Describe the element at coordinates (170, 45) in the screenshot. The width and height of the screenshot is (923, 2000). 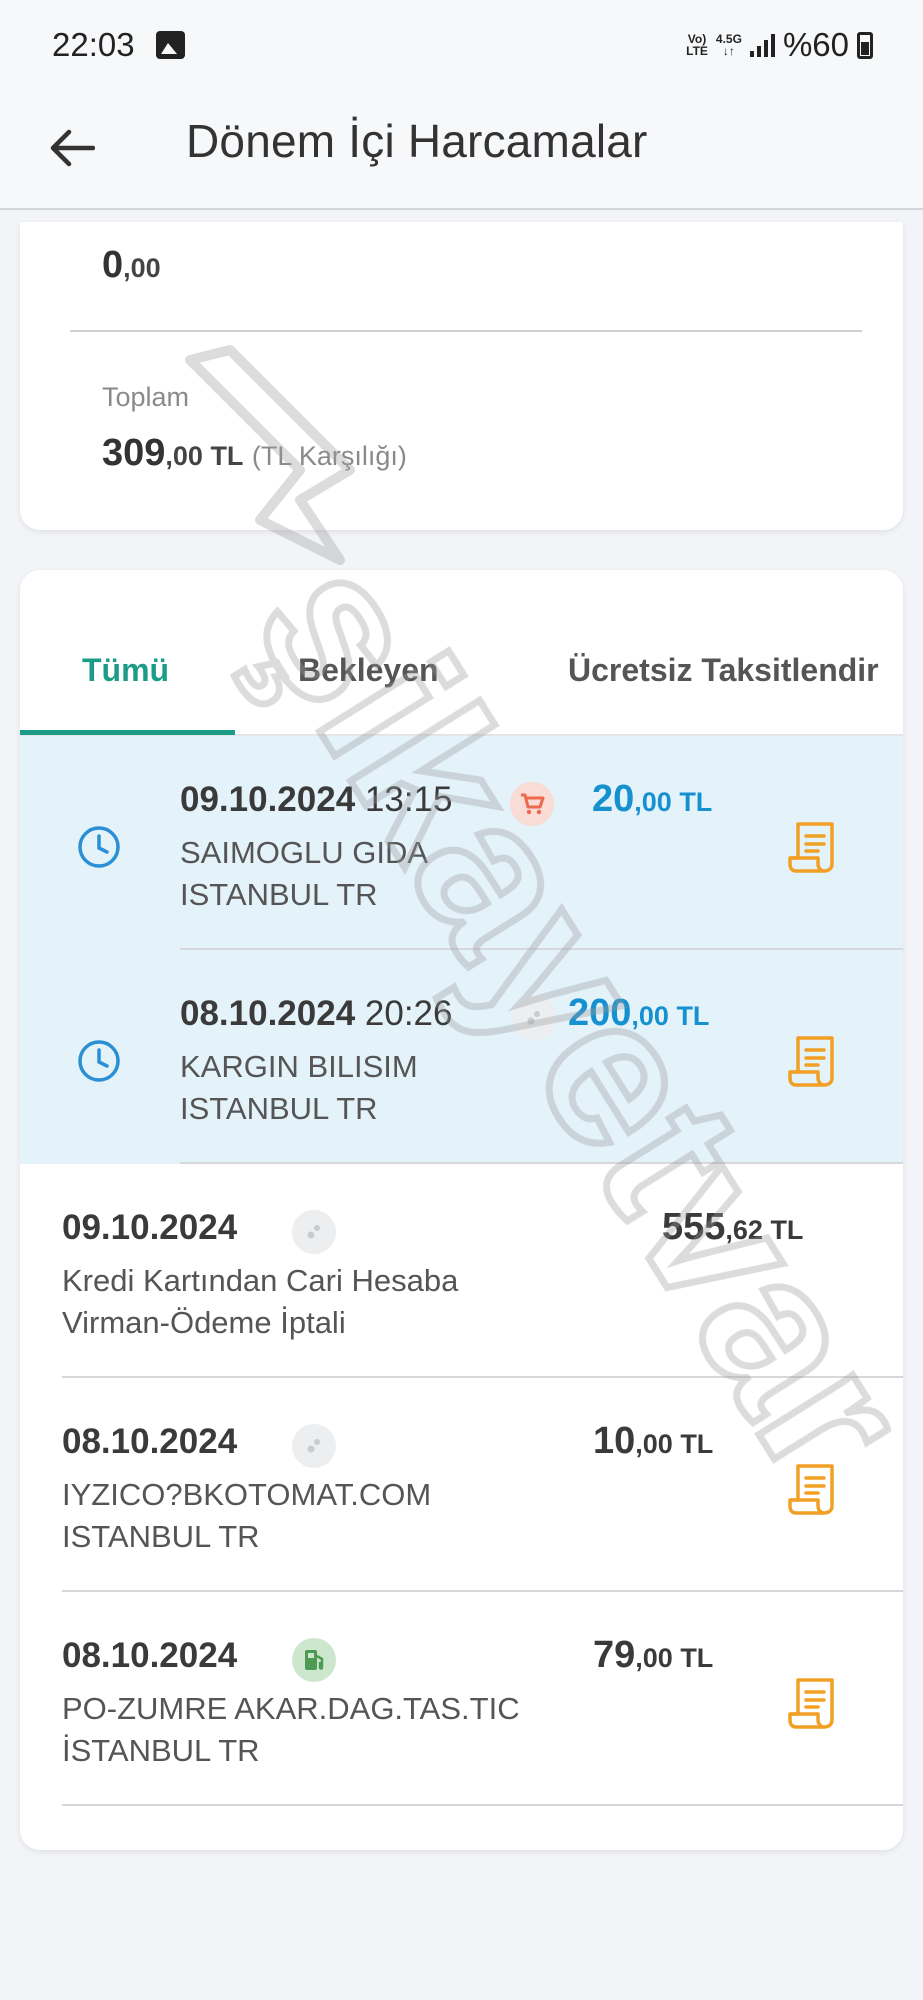
I see `gallery-notification-icon` at that location.